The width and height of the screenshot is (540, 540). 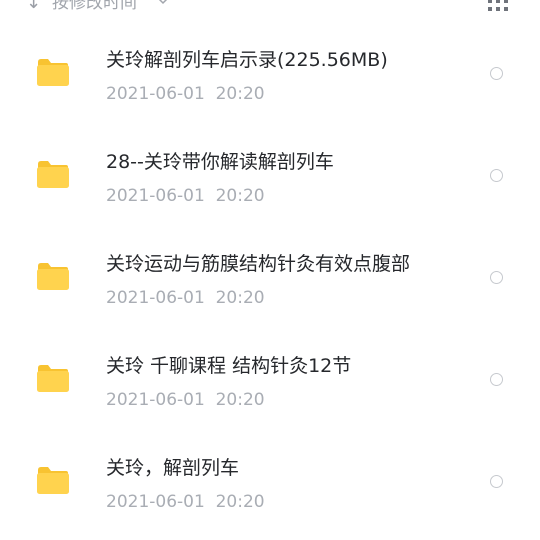 I want to click on file-name: 关玲解剖列车启示录(225.56MB), so click(x=247, y=60).